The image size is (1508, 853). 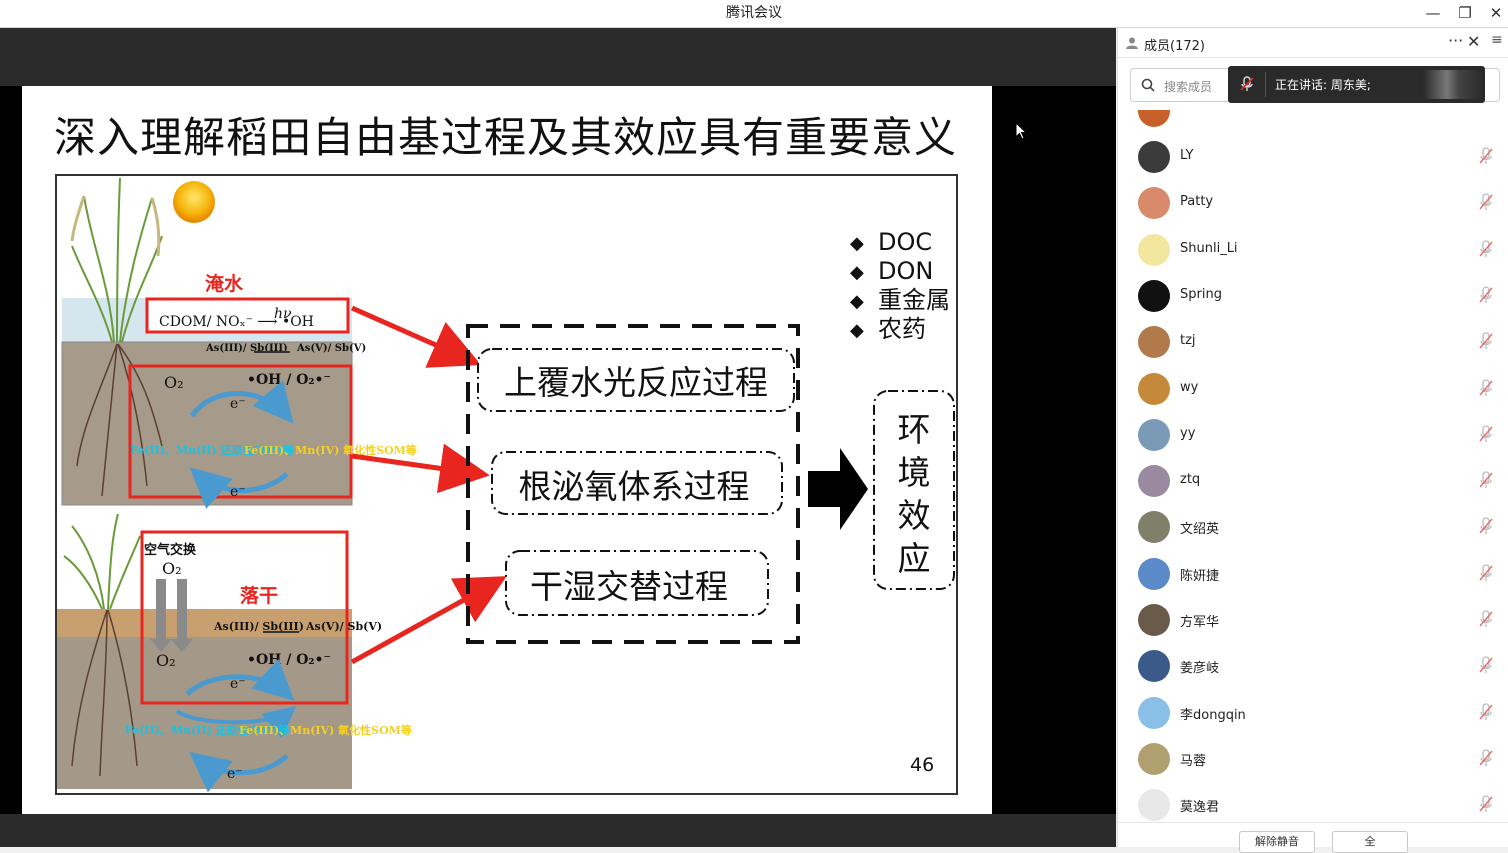 I want to click on flood-label: 淹水, so click(x=224, y=283).